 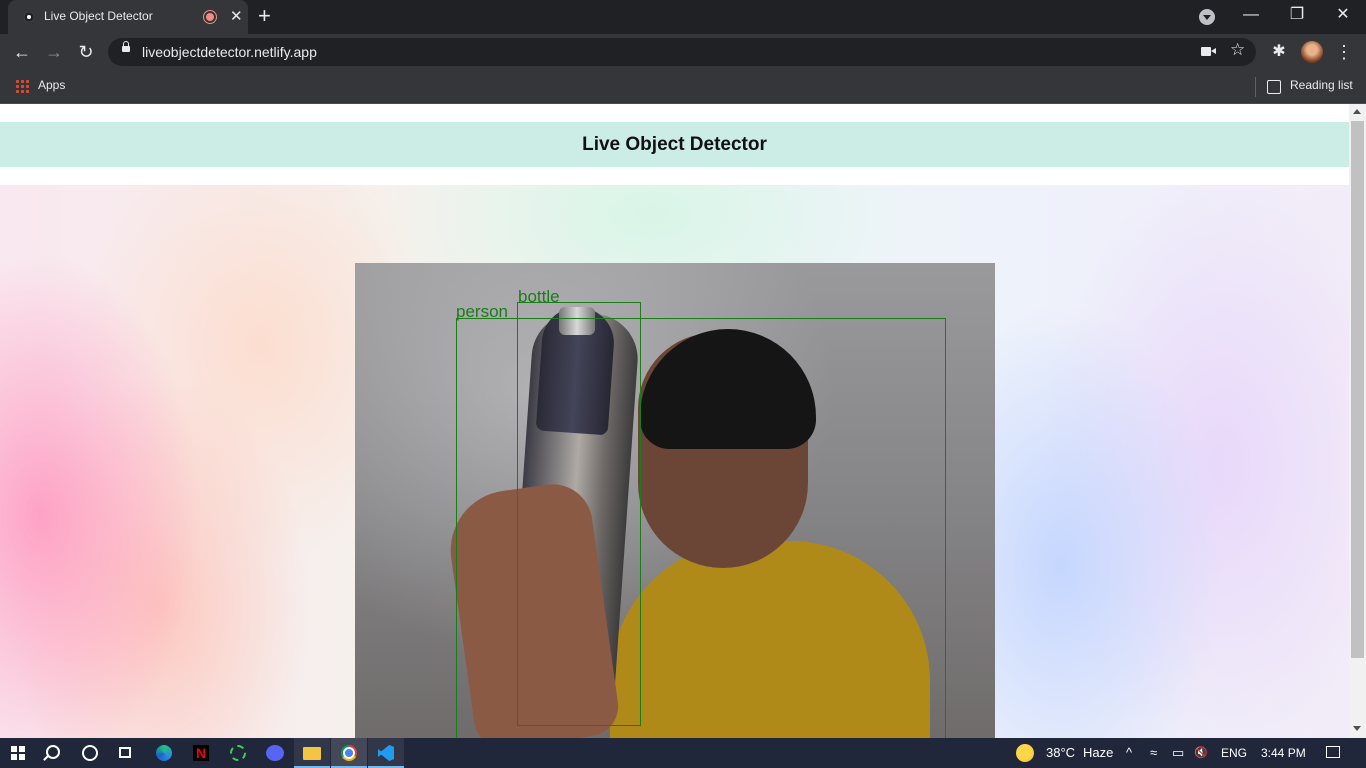 What do you see at coordinates (98, 16) in the screenshot?
I see `tab-title: Live Object Detector` at bounding box center [98, 16].